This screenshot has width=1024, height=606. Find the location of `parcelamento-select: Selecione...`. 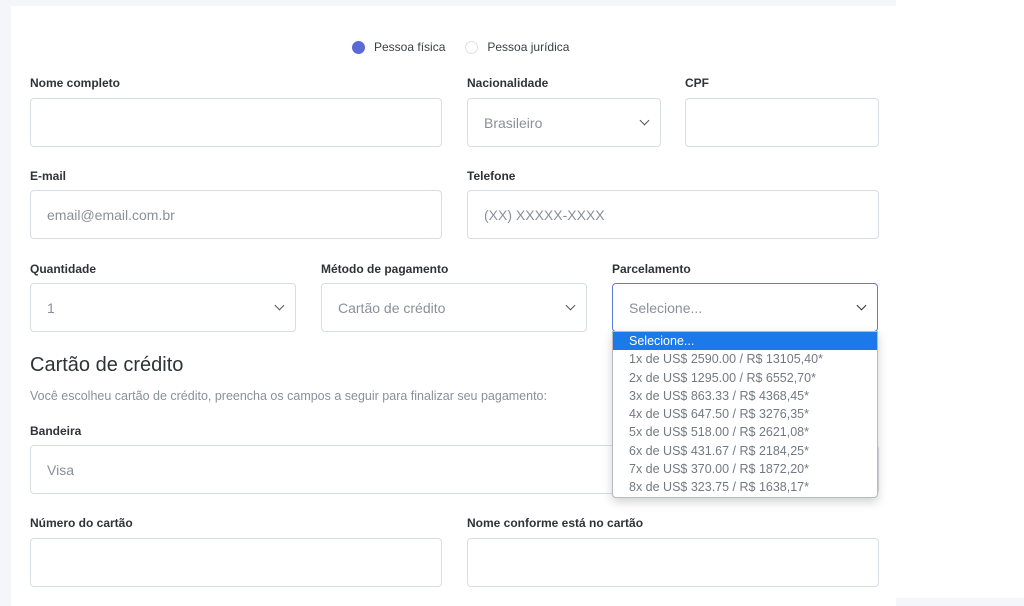

parcelamento-select: Selecione... is located at coordinates (745, 307).